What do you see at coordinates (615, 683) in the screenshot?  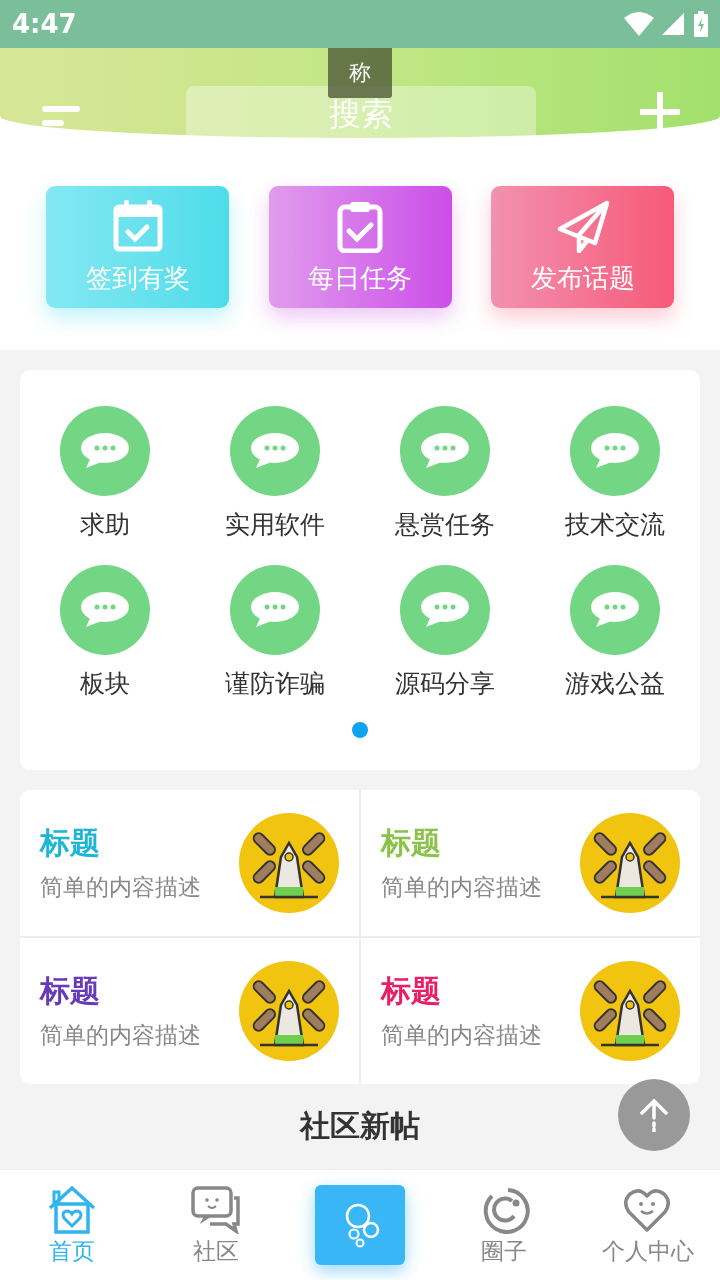 I see `category-label: 游戏公益` at bounding box center [615, 683].